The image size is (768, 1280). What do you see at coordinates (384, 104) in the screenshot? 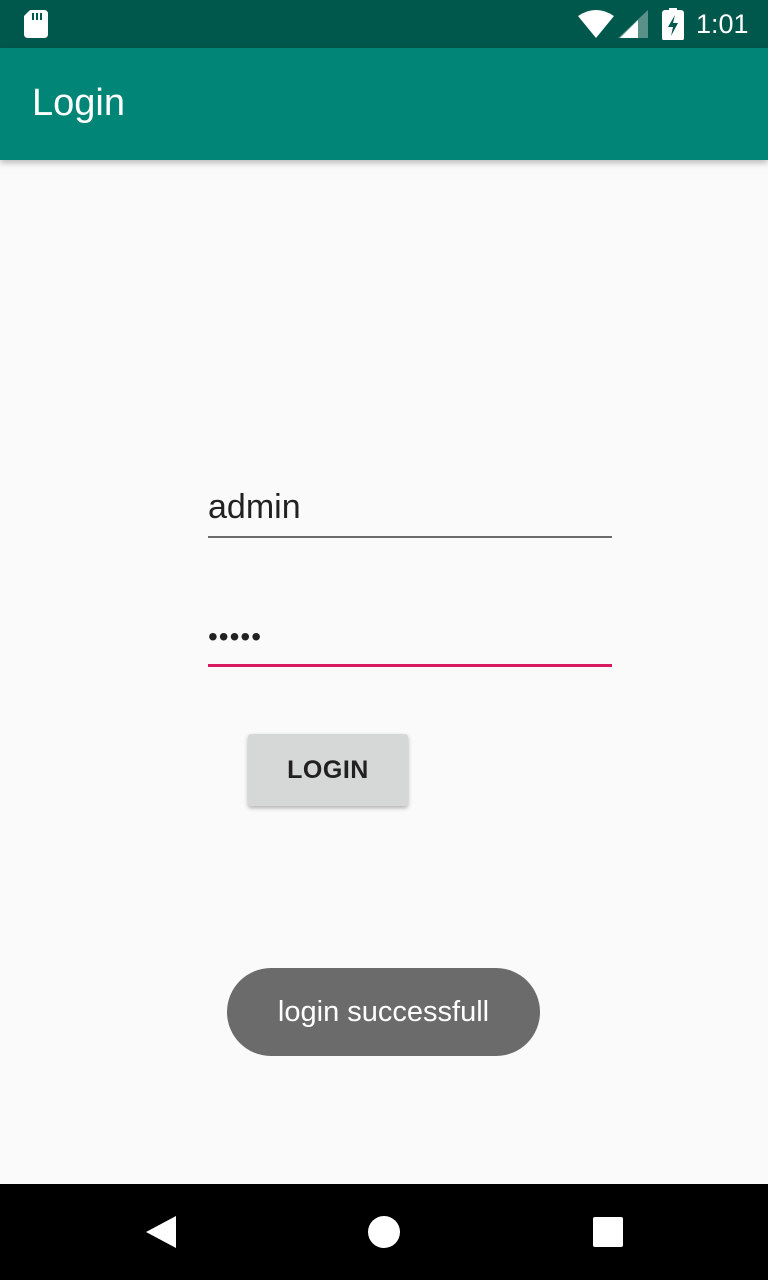
I see `app-bar: Login` at bounding box center [384, 104].